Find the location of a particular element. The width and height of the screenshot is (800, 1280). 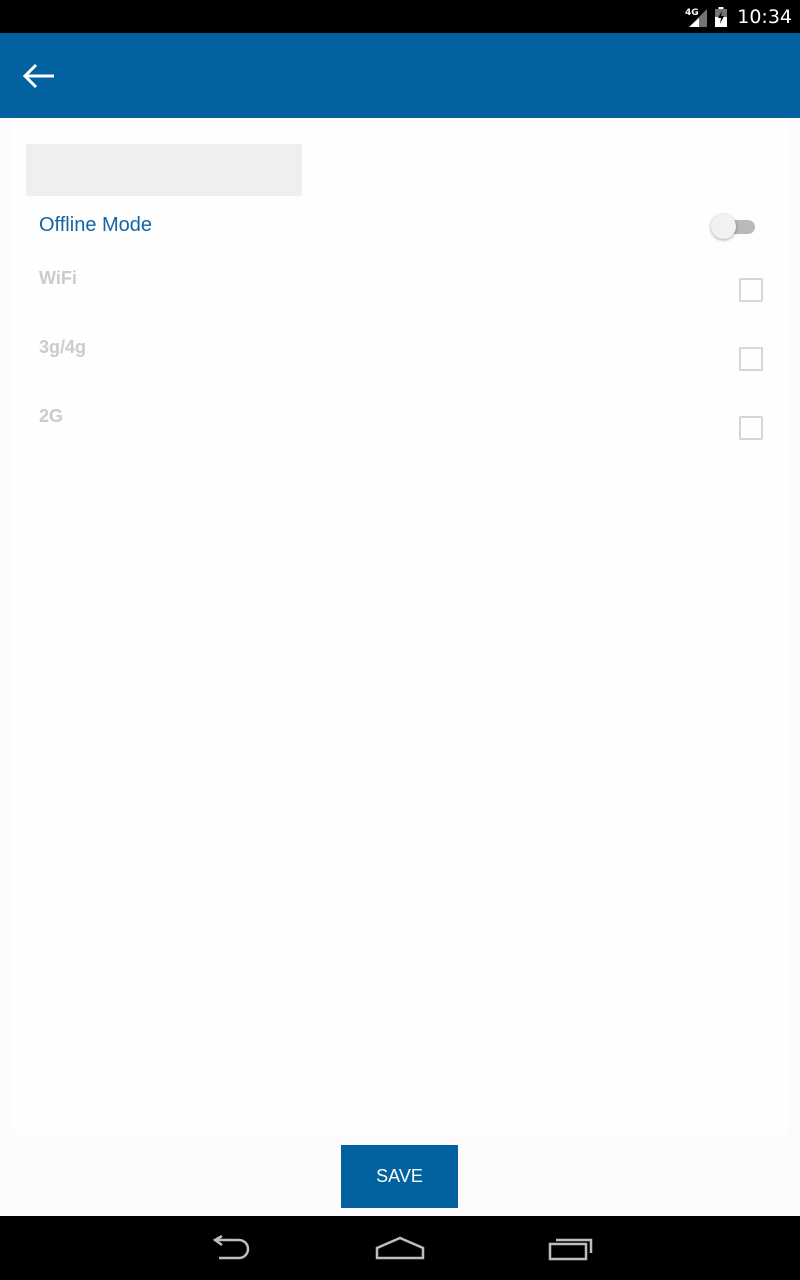

checkbox-3g4g is located at coordinates (751, 359).